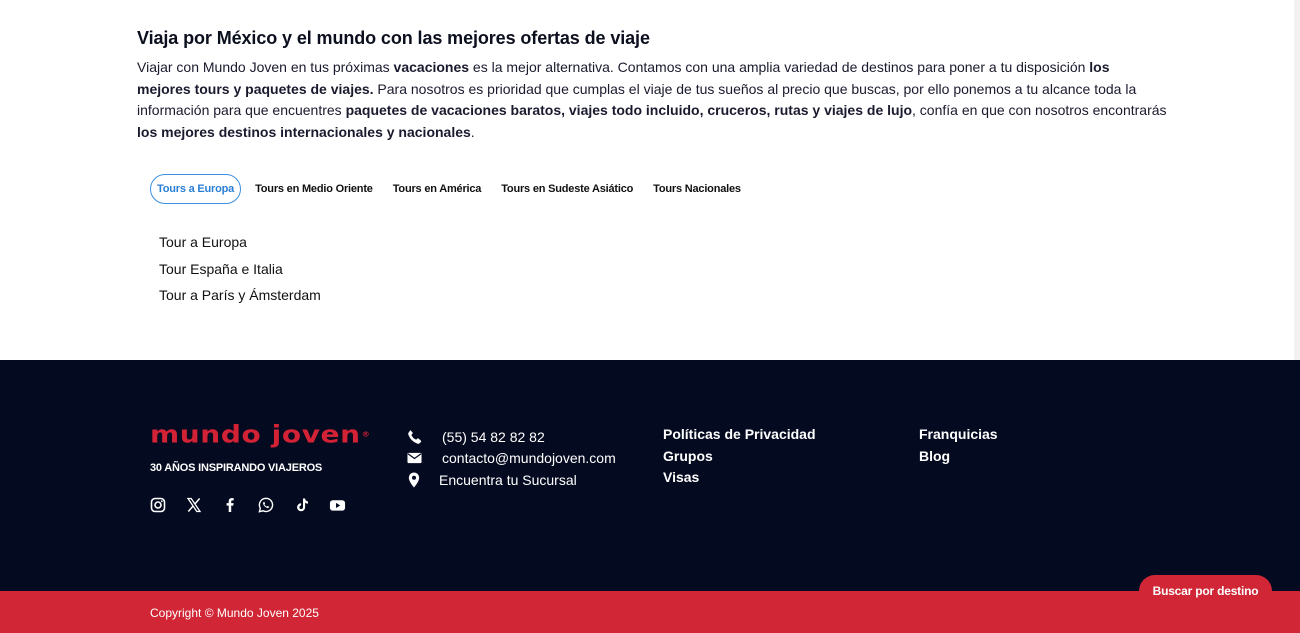 The width and height of the screenshot is (1300, 633). Describe the element at coordinates (567, 189) in the screenshot. I see `tab-tours-sudeste-asiatico: Tours en Sudeste Asiático` at that location.